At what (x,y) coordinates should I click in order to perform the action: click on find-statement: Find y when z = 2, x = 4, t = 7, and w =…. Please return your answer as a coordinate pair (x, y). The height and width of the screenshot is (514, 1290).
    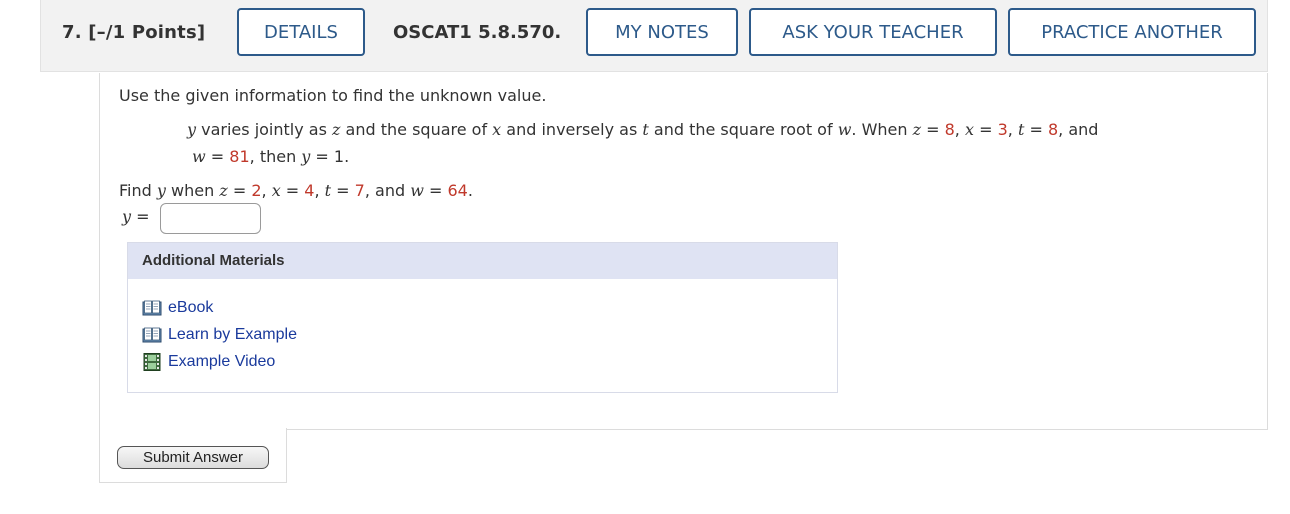
    Looking at the image, I should click on (296, 190).